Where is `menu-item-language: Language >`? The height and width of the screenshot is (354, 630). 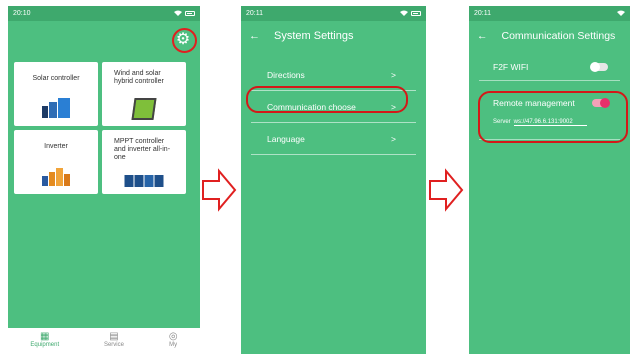
menu-item-language: Language > is located at coordinates (333, 139).